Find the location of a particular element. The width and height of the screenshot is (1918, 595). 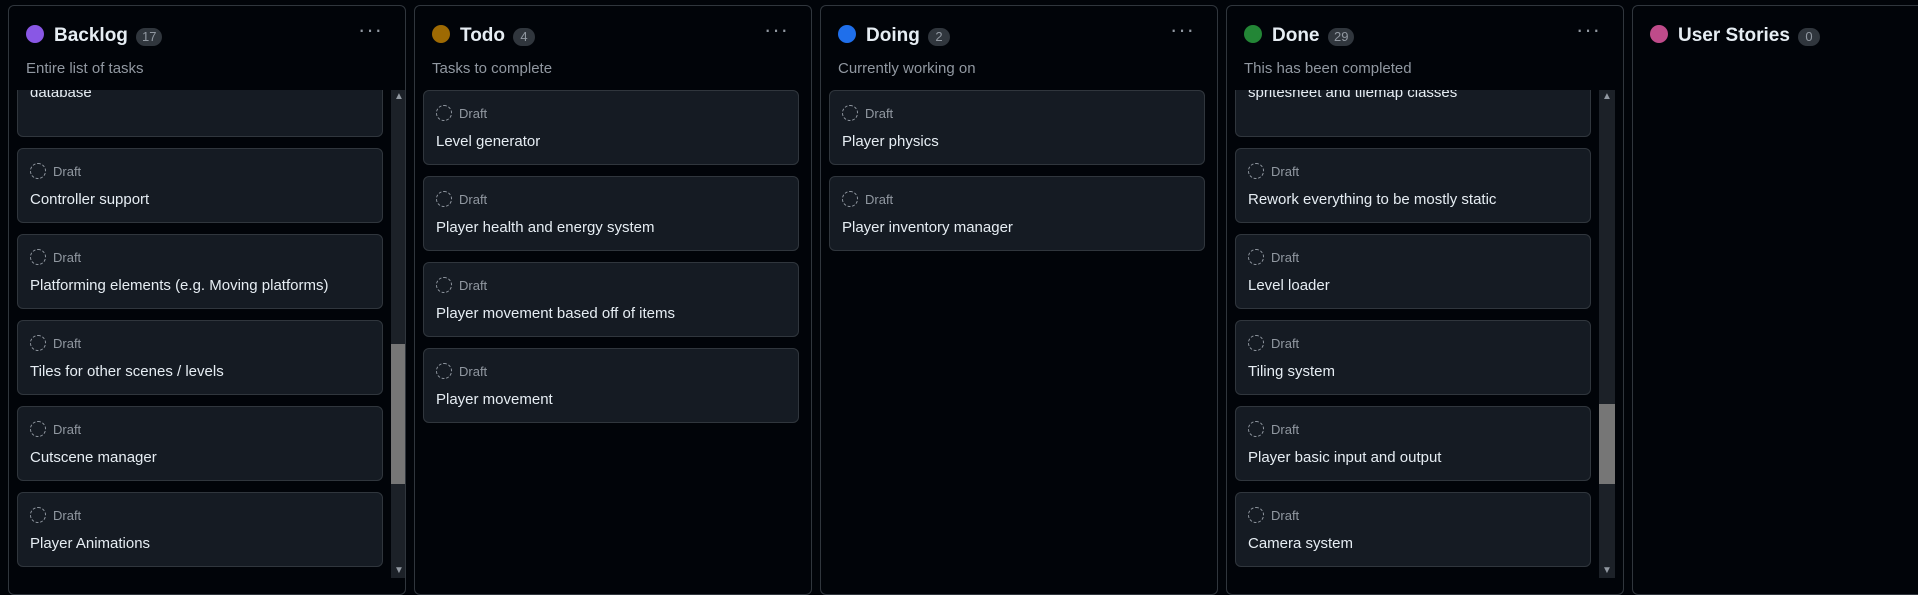

draft-card: Draft Player movement is located at coordinates (611, 385).